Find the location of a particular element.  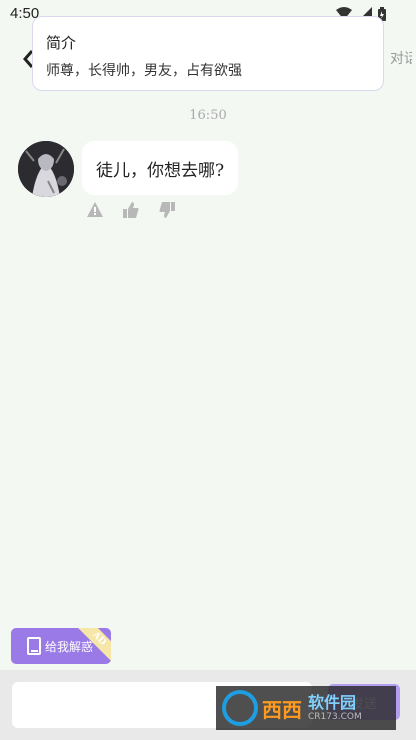

help-button-label: 给我解惑 is located at coordinates (69, 646).